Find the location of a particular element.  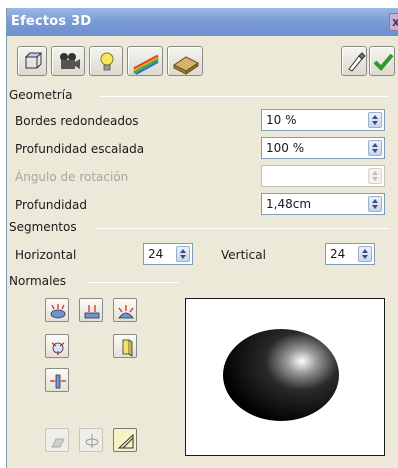

geometry-header: Geometría is located at coordinates (41, 95).